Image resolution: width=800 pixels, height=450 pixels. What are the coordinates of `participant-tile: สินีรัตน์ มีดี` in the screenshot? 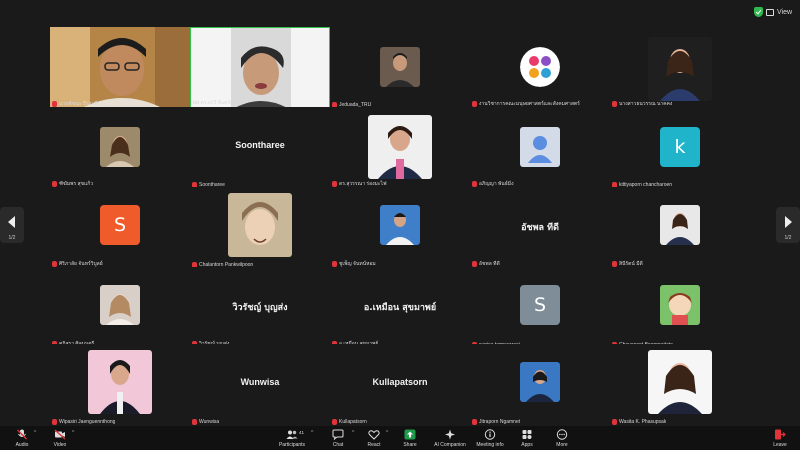 It's located at (680, 228).